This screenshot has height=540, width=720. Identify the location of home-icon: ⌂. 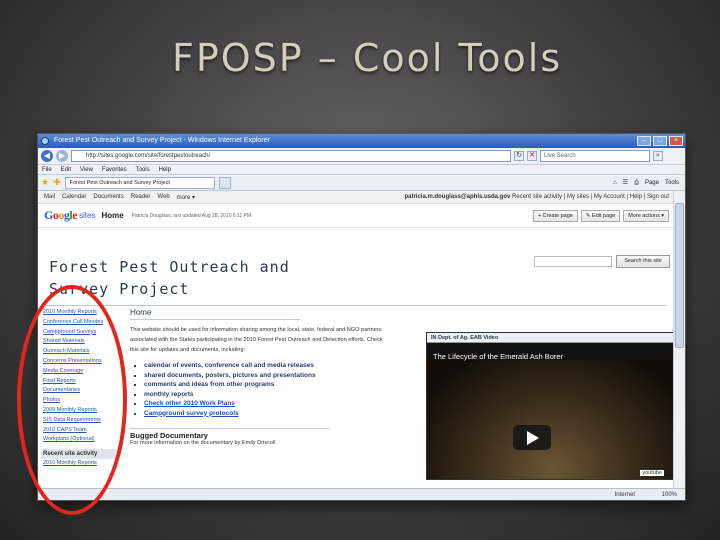
(615, 183).